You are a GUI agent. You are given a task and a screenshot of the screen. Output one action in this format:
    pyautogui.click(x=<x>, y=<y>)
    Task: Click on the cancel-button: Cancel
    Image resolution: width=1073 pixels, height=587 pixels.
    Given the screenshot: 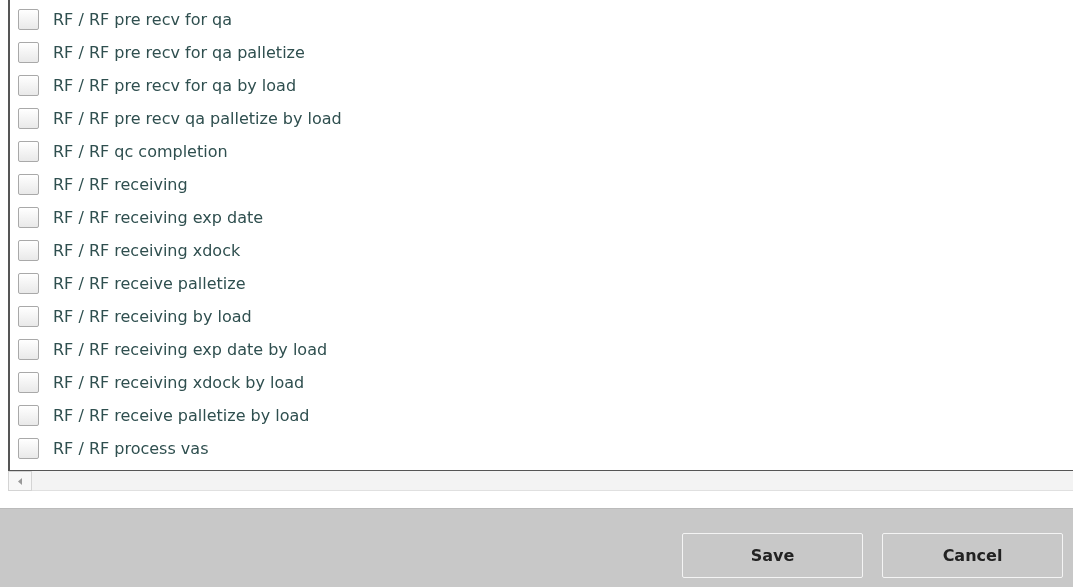 What is the action you would take?
    pyautogui.click(x=972, y=555)
    